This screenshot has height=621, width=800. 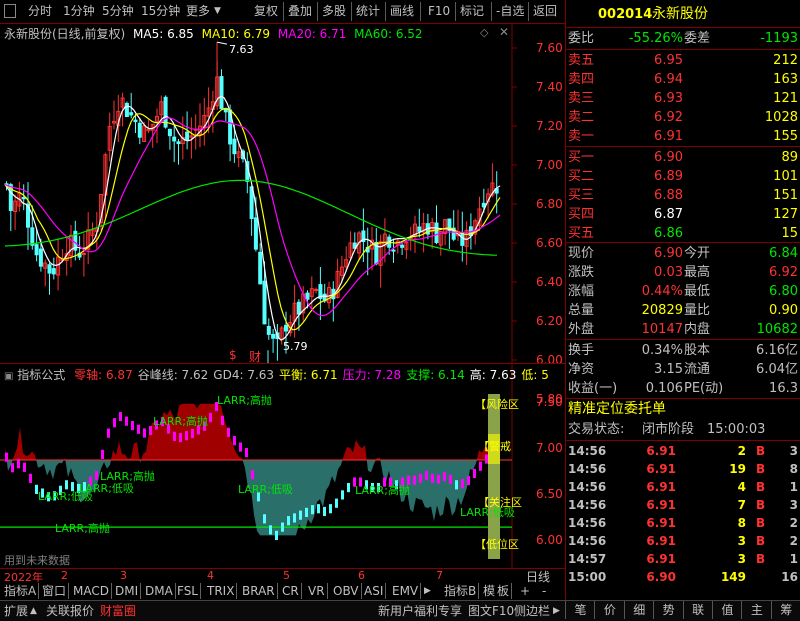 What do you see at coordinates (118, 611) in the screenshot?
I see `btn-wealth-circle: 财富圈` at bounding box center [118, 611].